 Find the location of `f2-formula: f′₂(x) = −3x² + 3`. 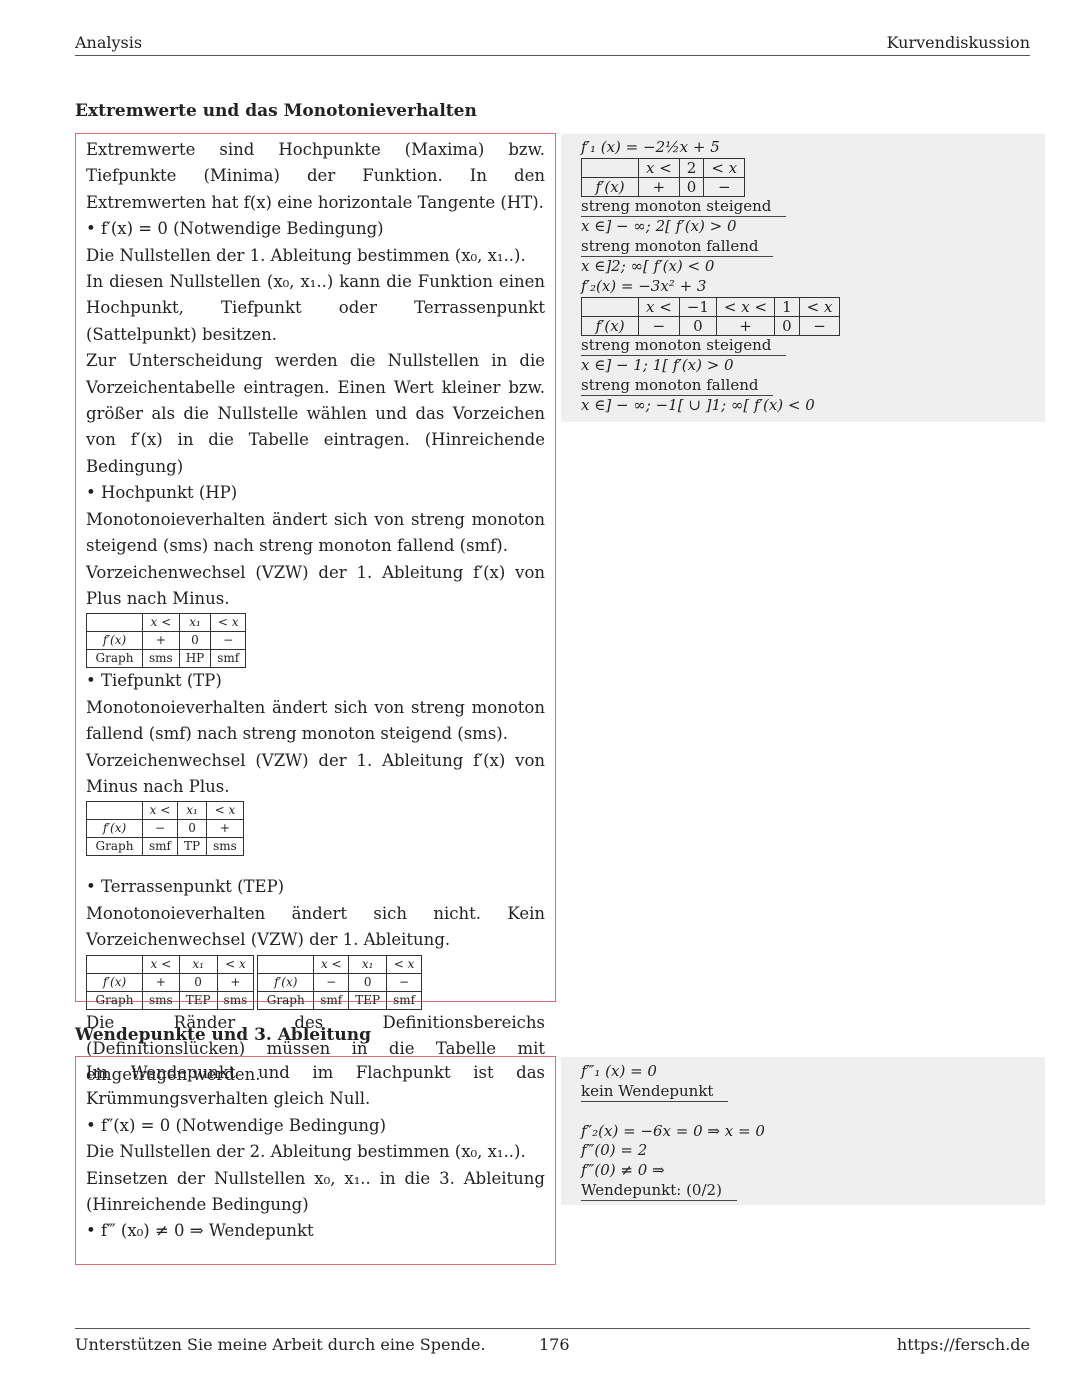

f2-formula: f′₂(x) = −3x² + 3 is located at coordinates (644, 285).